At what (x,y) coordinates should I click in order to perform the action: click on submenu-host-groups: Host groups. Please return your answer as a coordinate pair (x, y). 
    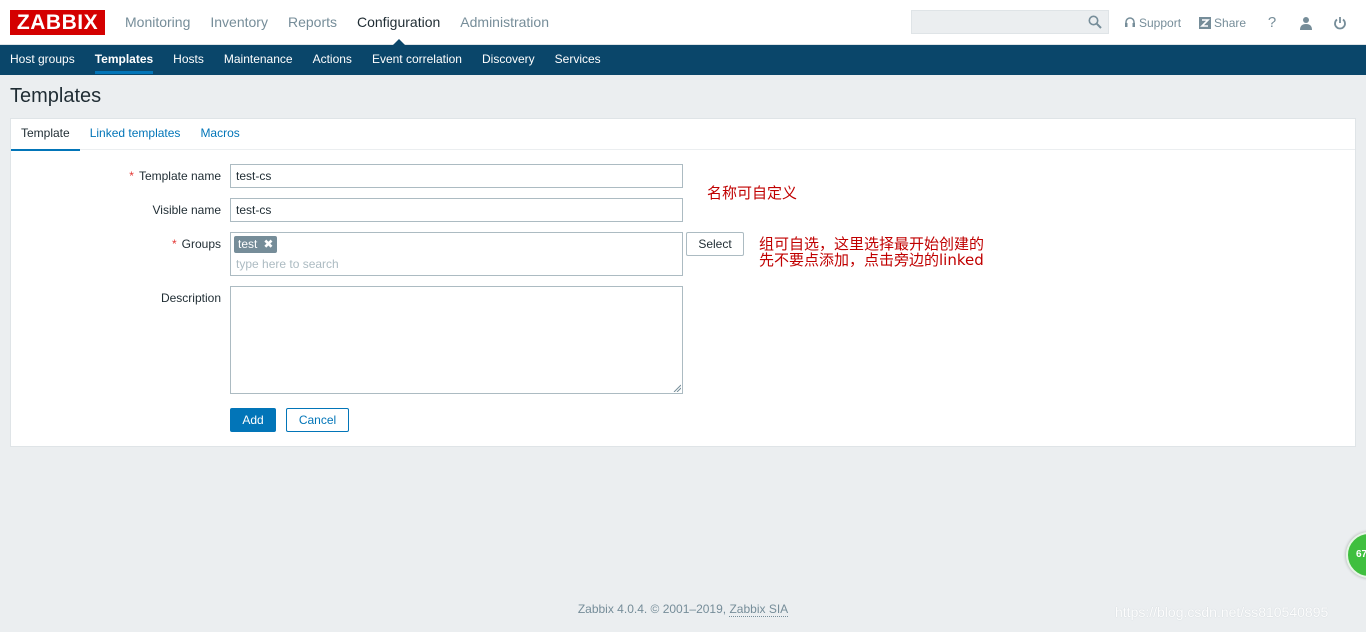
    Looking at the image, I should click on (42, 60).